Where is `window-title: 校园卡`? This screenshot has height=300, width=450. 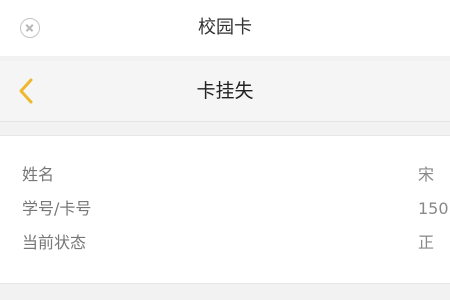 window-title: 校园卡 is located at coordinates (225, 27).